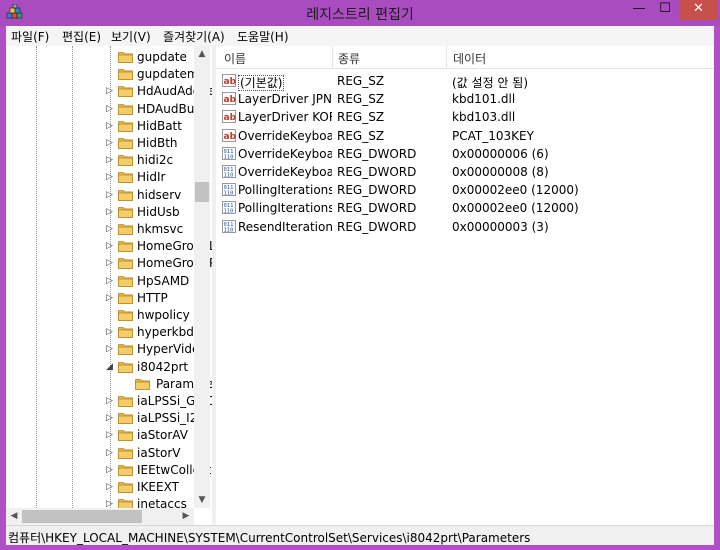 The width and height of the screenshot is (720, 550). Describe the element at coordinates (159, 195) in the screenshot. I see `tree-key-label: hidserv` at that location.